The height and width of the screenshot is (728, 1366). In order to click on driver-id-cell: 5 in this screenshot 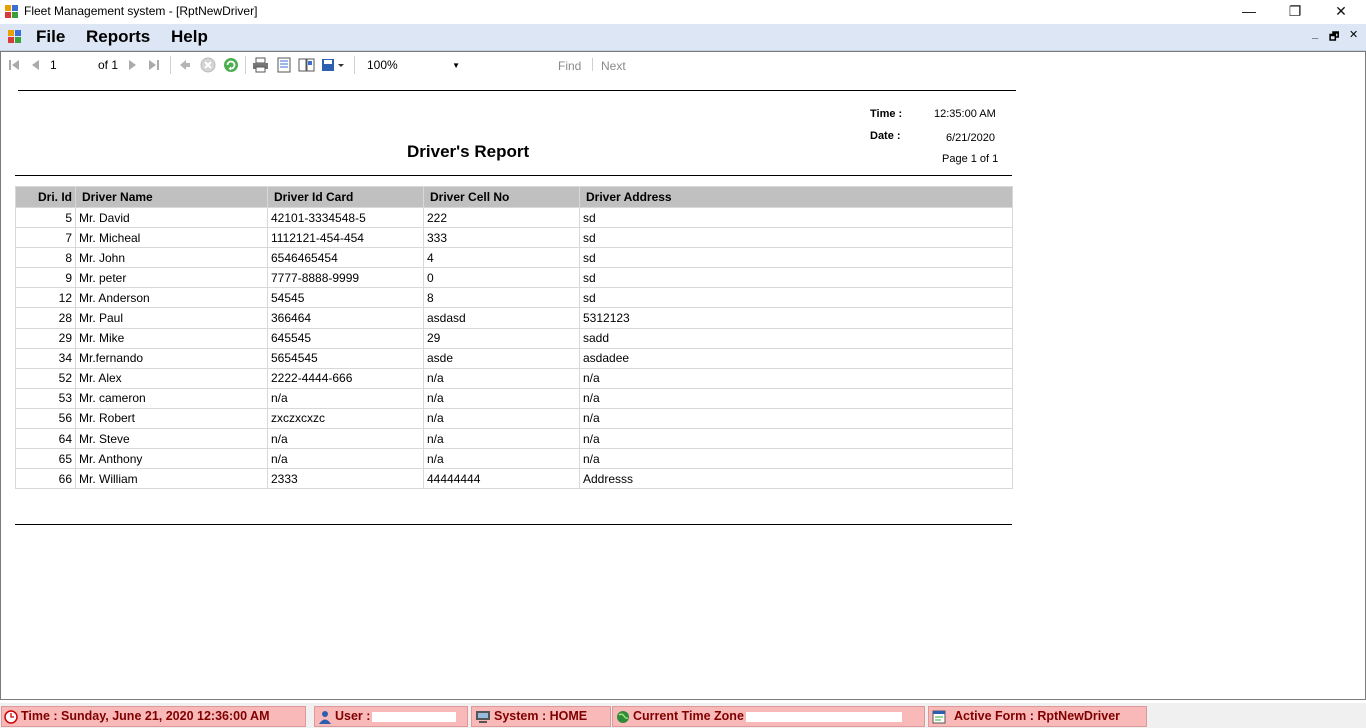, I will do `click(45, 217)`.